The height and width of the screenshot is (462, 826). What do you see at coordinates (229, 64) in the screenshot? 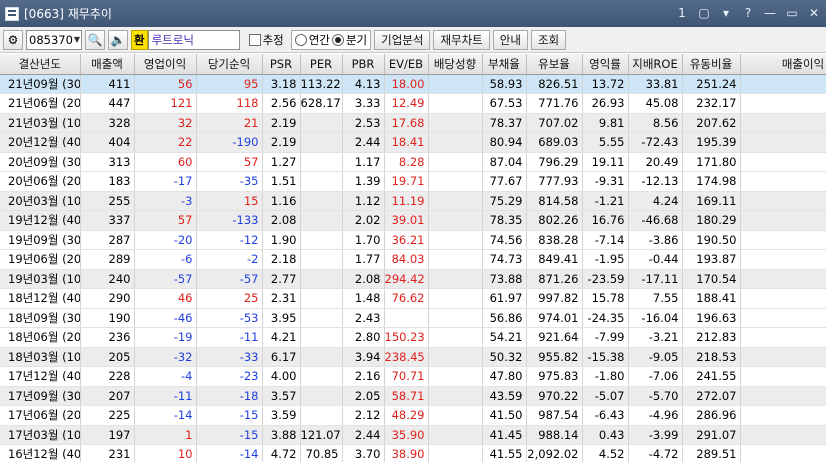
I see `column-header: 당기순익` at bounding box center [229, 64].